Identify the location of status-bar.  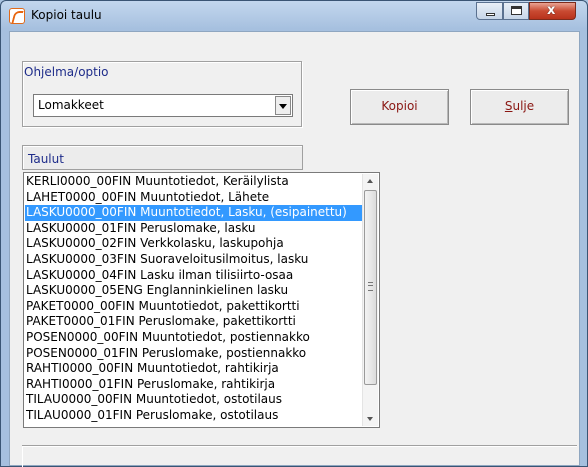
(299, 456).